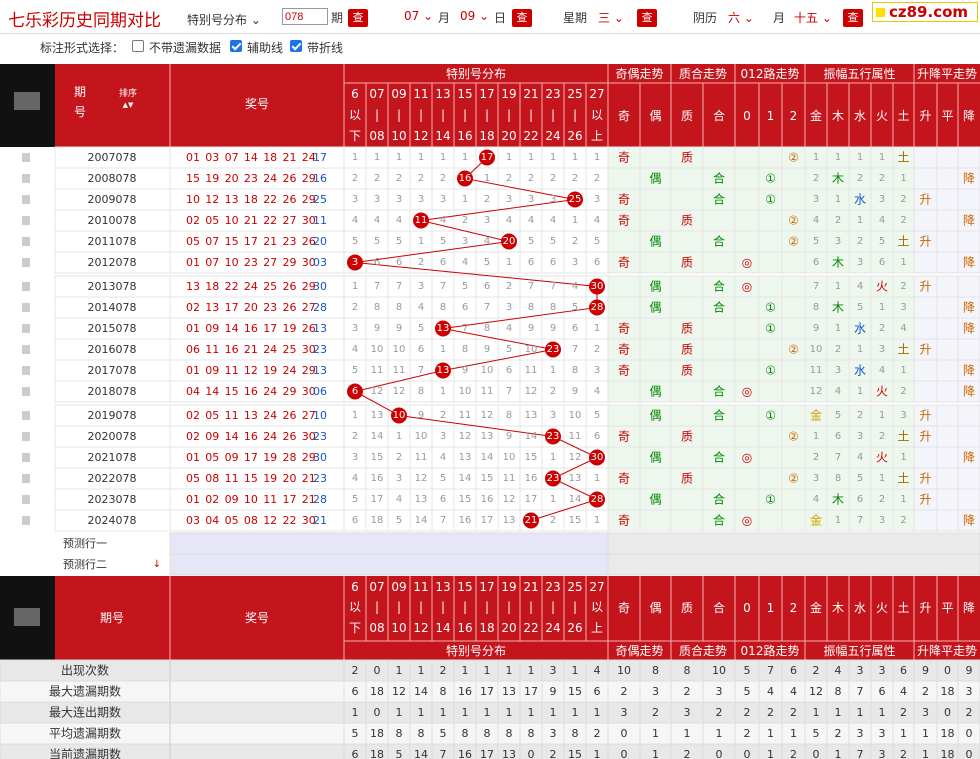 Image resolution: width=980 pixels, height=759 pixels. Describe the element at coordinates (639, 651) in the screenshot. I see `parity-group-label: 奇偶走势` at that location.